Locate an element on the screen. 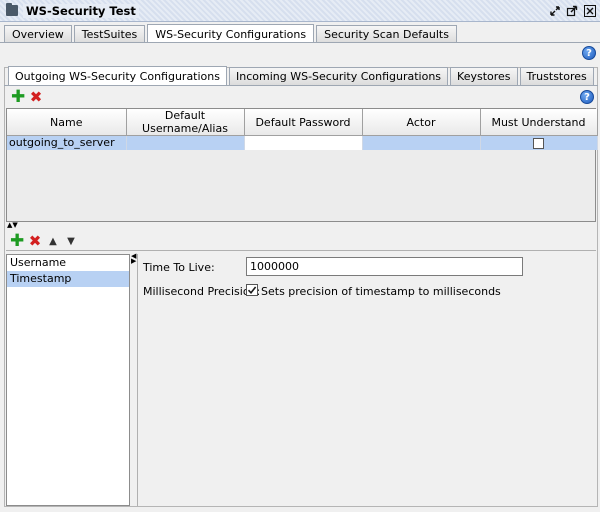  window-title: WS-Security Test is located at coordinates (81, 11).